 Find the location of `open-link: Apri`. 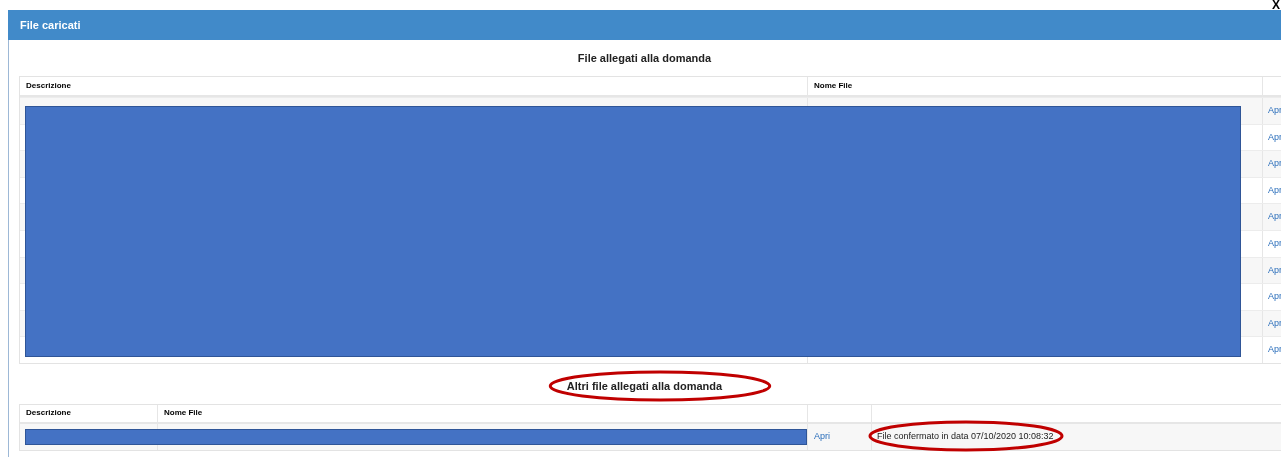

open-link: Apri is located at coordinates (822, 437).